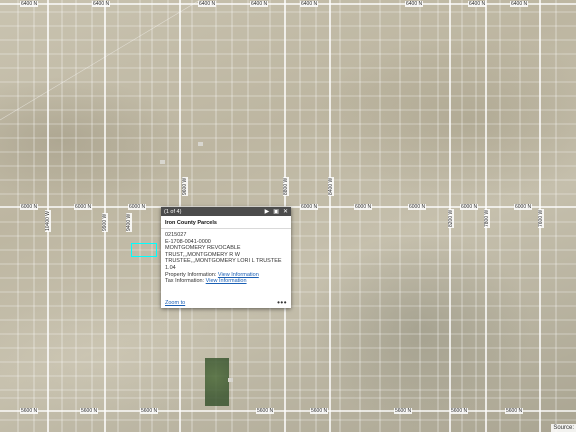  Describe the element at coordinates (226, 211) in the screenshot. I see `popup-header: (1 of 4) ▶ ▣ ✕` at that location.